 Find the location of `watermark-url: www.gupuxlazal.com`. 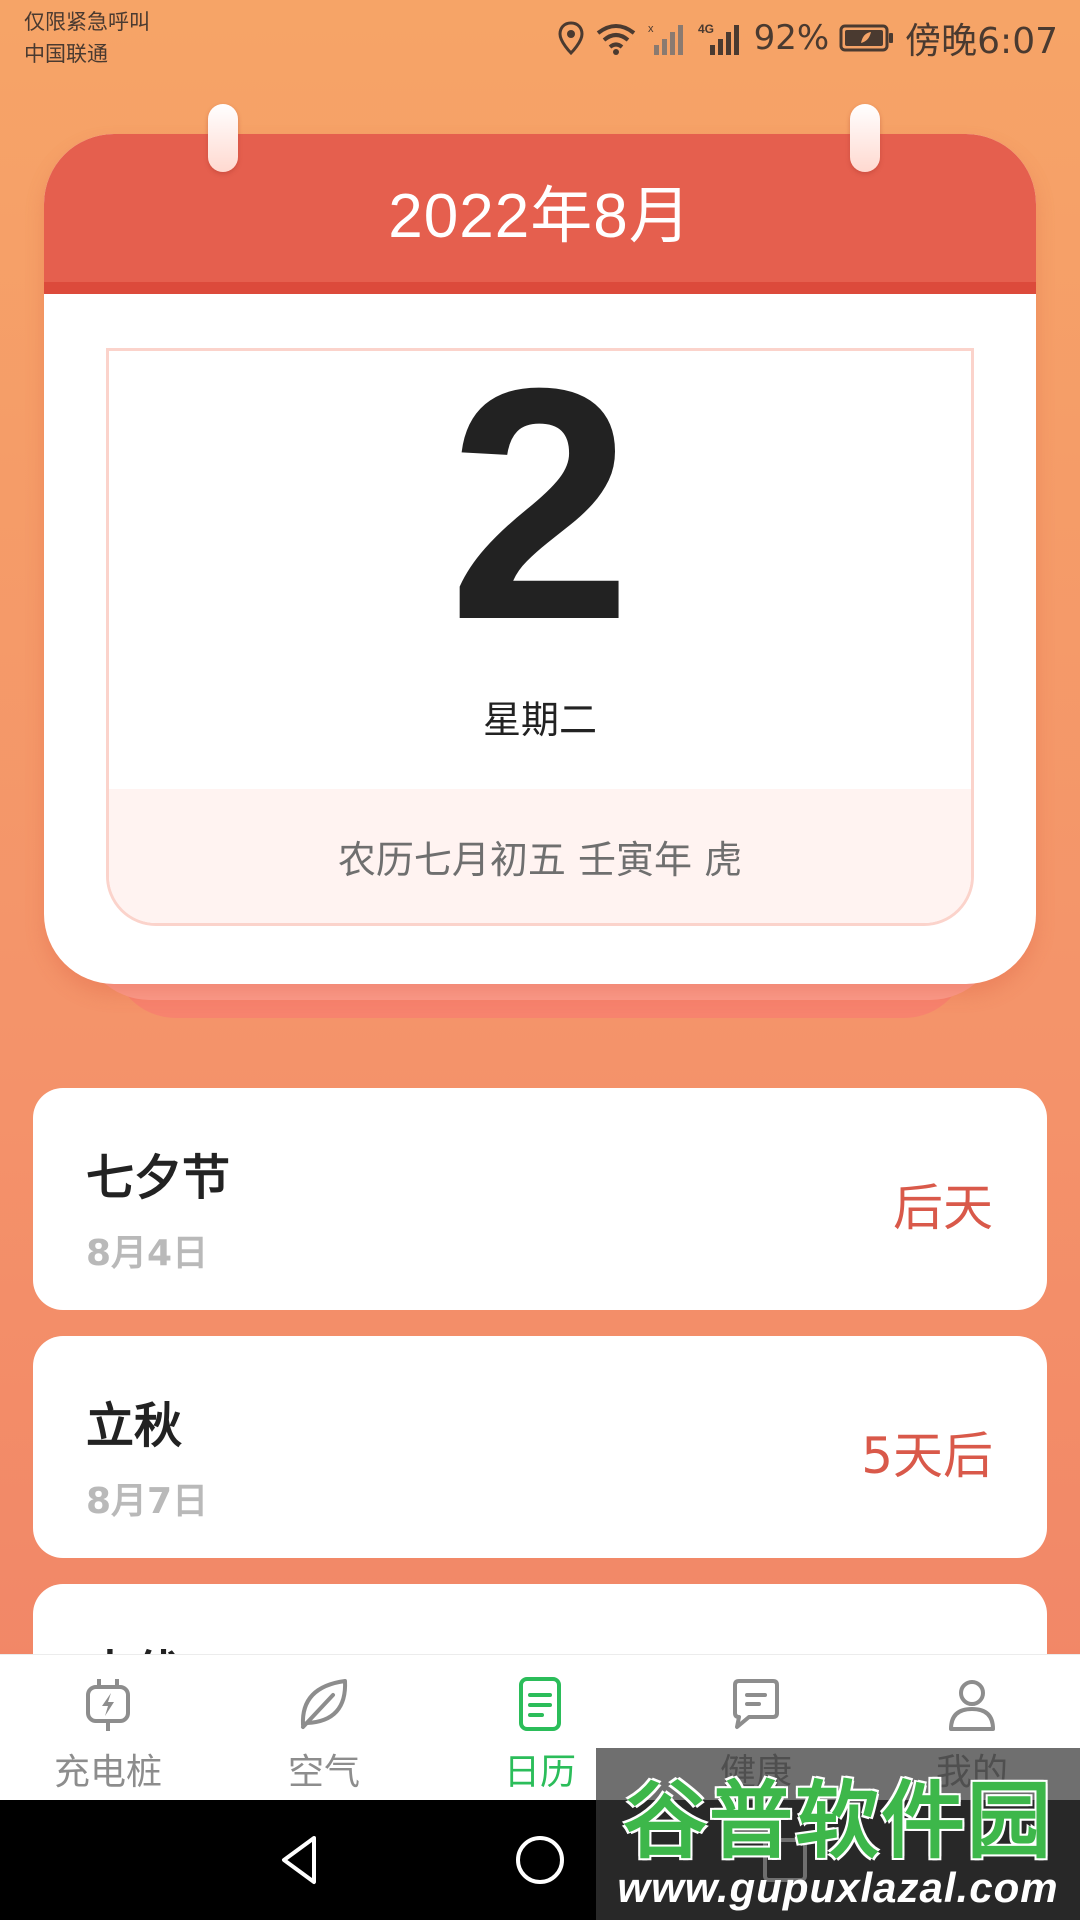

watermark-url: www.gupuxlazal.com is located at coordinates (838, 1887).